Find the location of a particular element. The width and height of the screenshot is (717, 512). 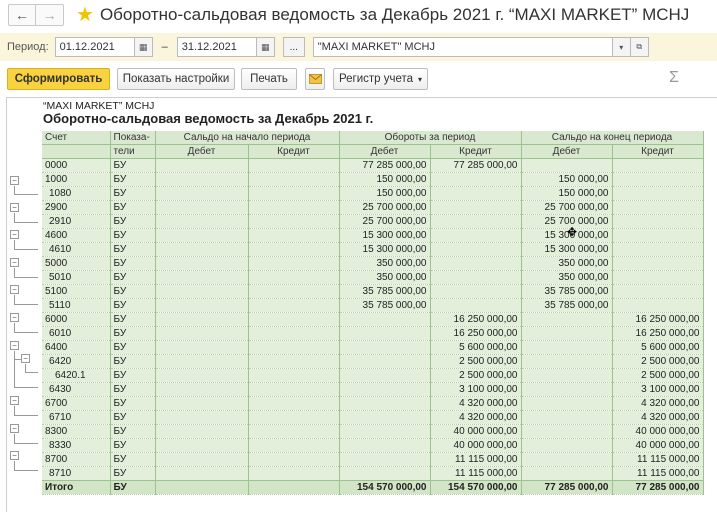

back-button: ← is located at coordinates (22, 15).